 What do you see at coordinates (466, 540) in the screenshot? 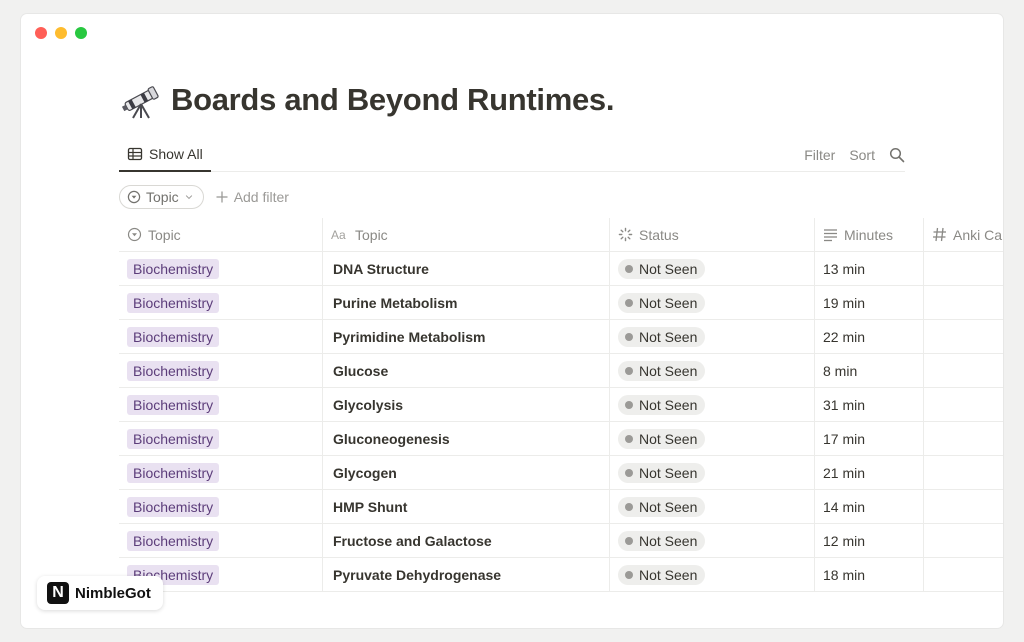
I see `topic-cell: Fructose and Galactose` at bounding box center [466, 540].